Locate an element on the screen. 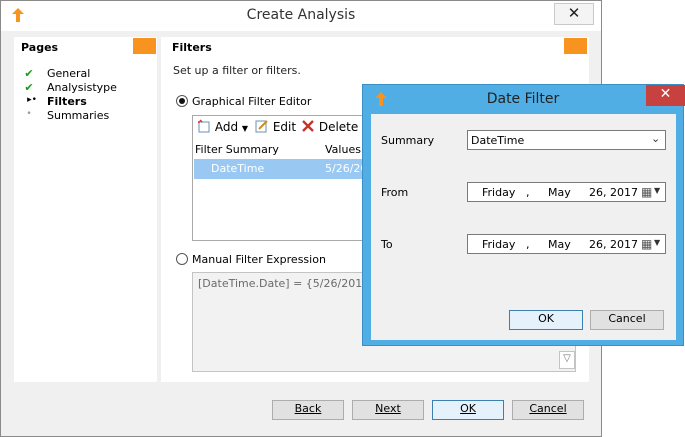  page-item-label: Analysistype is located at coordinates (82, 87).